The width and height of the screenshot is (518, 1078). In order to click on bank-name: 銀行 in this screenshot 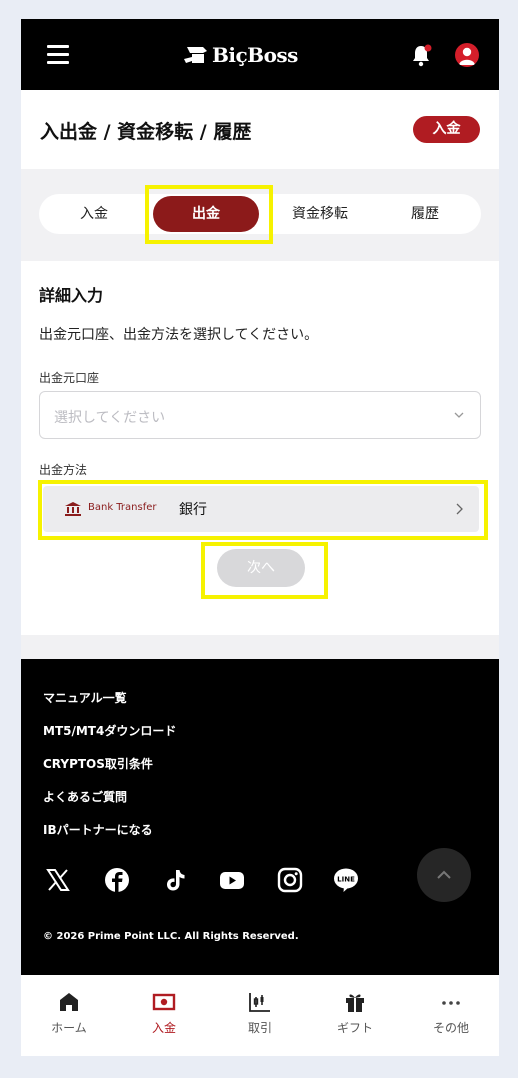, I will do `click(193, 510)`.